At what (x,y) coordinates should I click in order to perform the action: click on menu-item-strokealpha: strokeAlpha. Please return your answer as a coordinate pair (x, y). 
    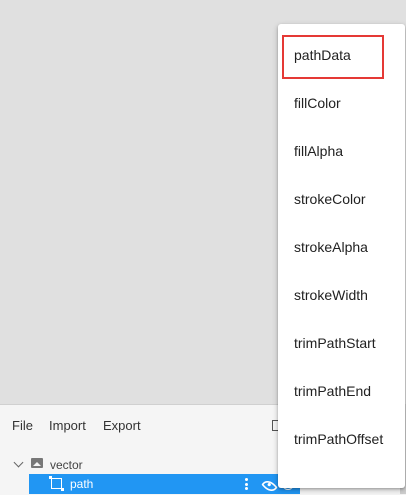
    Looking at the image, I should click on (341, 248).